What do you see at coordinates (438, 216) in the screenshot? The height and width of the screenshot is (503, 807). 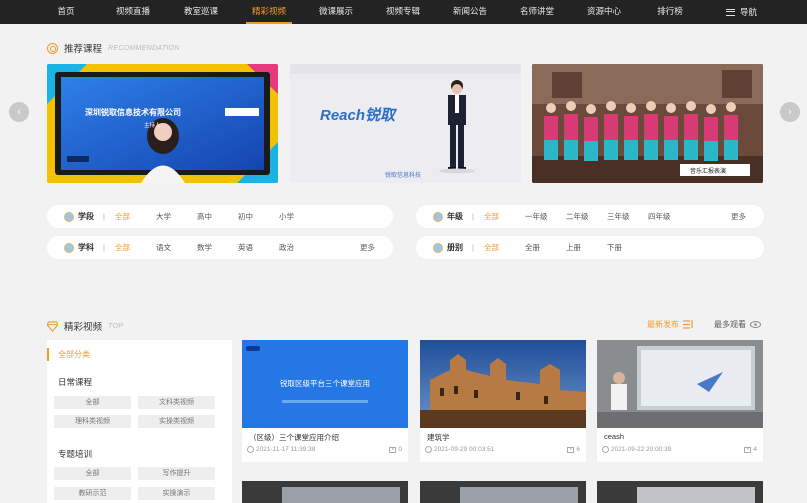 I see `filter-nianji-icon` at bounding box center [438, 216].